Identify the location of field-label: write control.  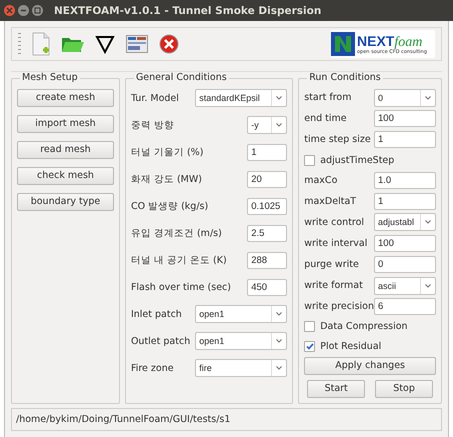
(334, 222).